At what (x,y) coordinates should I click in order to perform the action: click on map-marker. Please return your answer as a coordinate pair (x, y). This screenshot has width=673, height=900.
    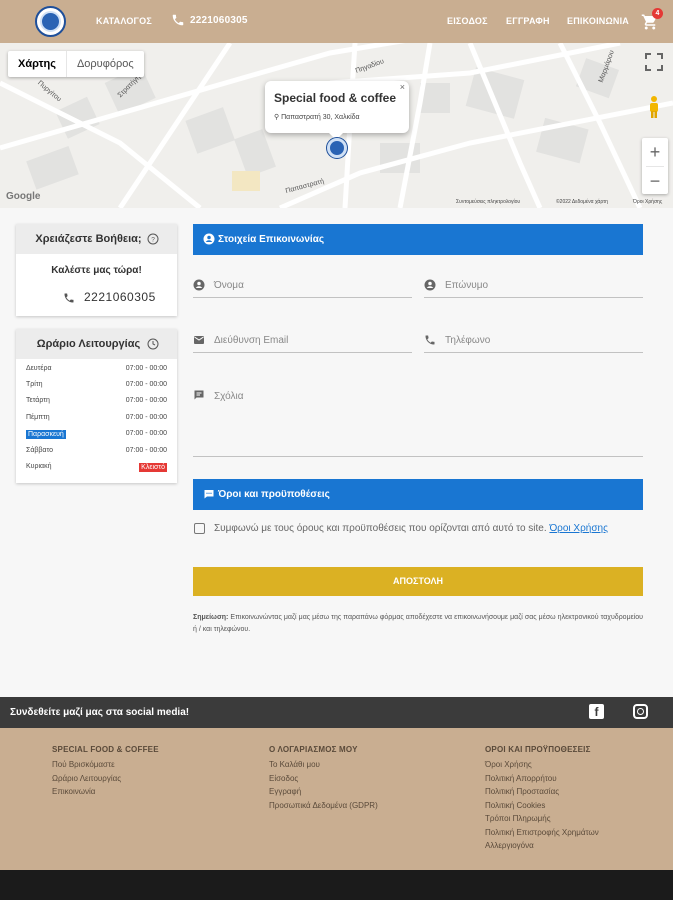
    Looking at the image, I should click on (337, 148).